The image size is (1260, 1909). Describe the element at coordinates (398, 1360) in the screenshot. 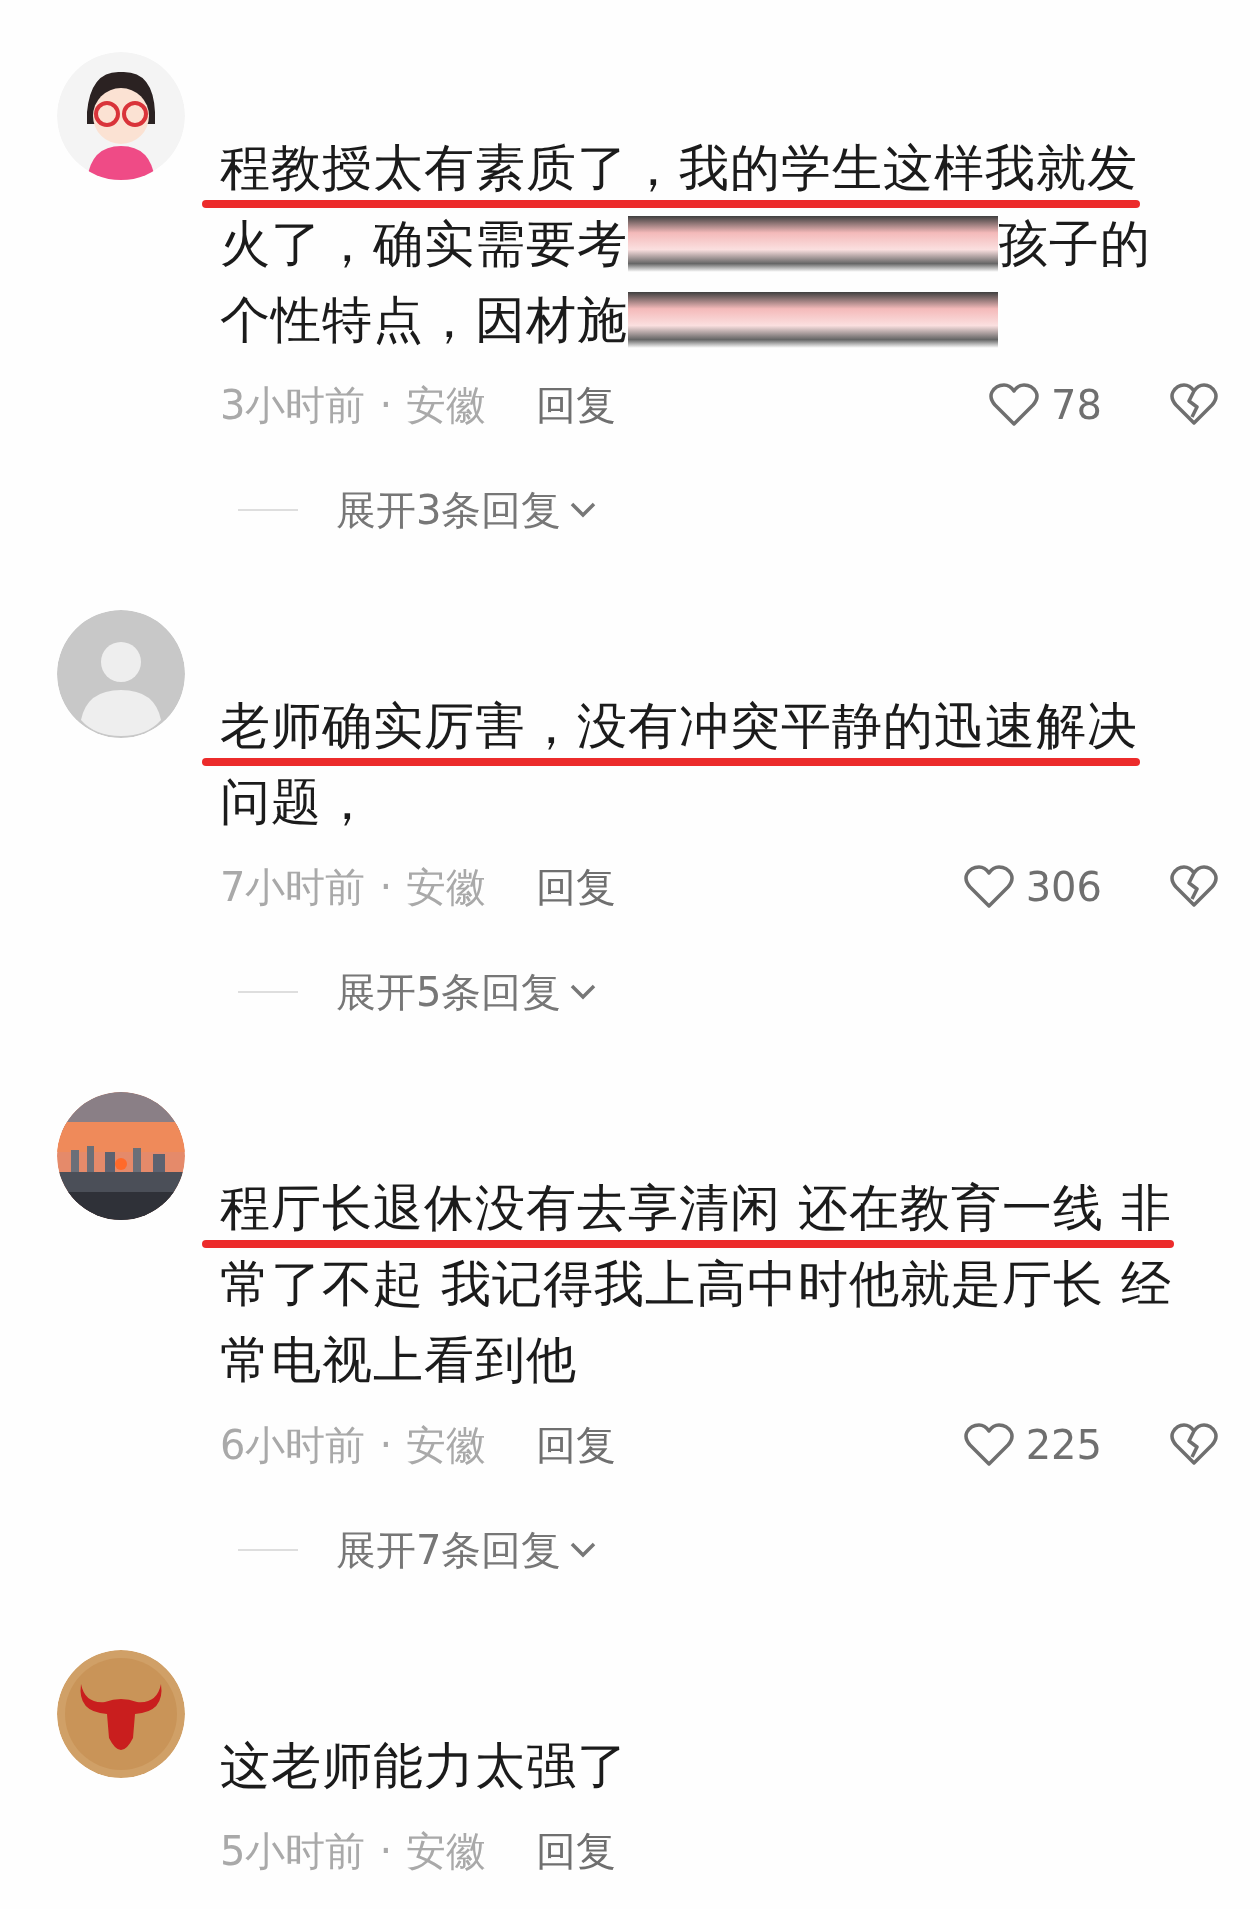

I see `comment-text: 常电视上看到他` at that location.